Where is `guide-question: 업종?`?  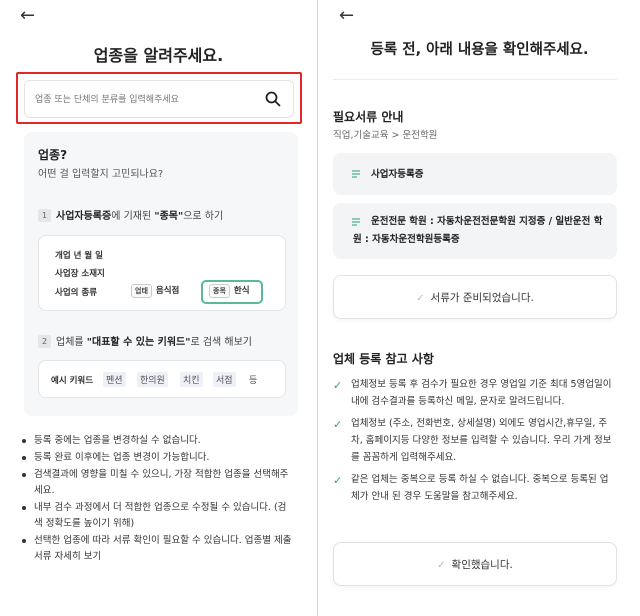
guide-question: 업종? is located at coordinates (53, 155).